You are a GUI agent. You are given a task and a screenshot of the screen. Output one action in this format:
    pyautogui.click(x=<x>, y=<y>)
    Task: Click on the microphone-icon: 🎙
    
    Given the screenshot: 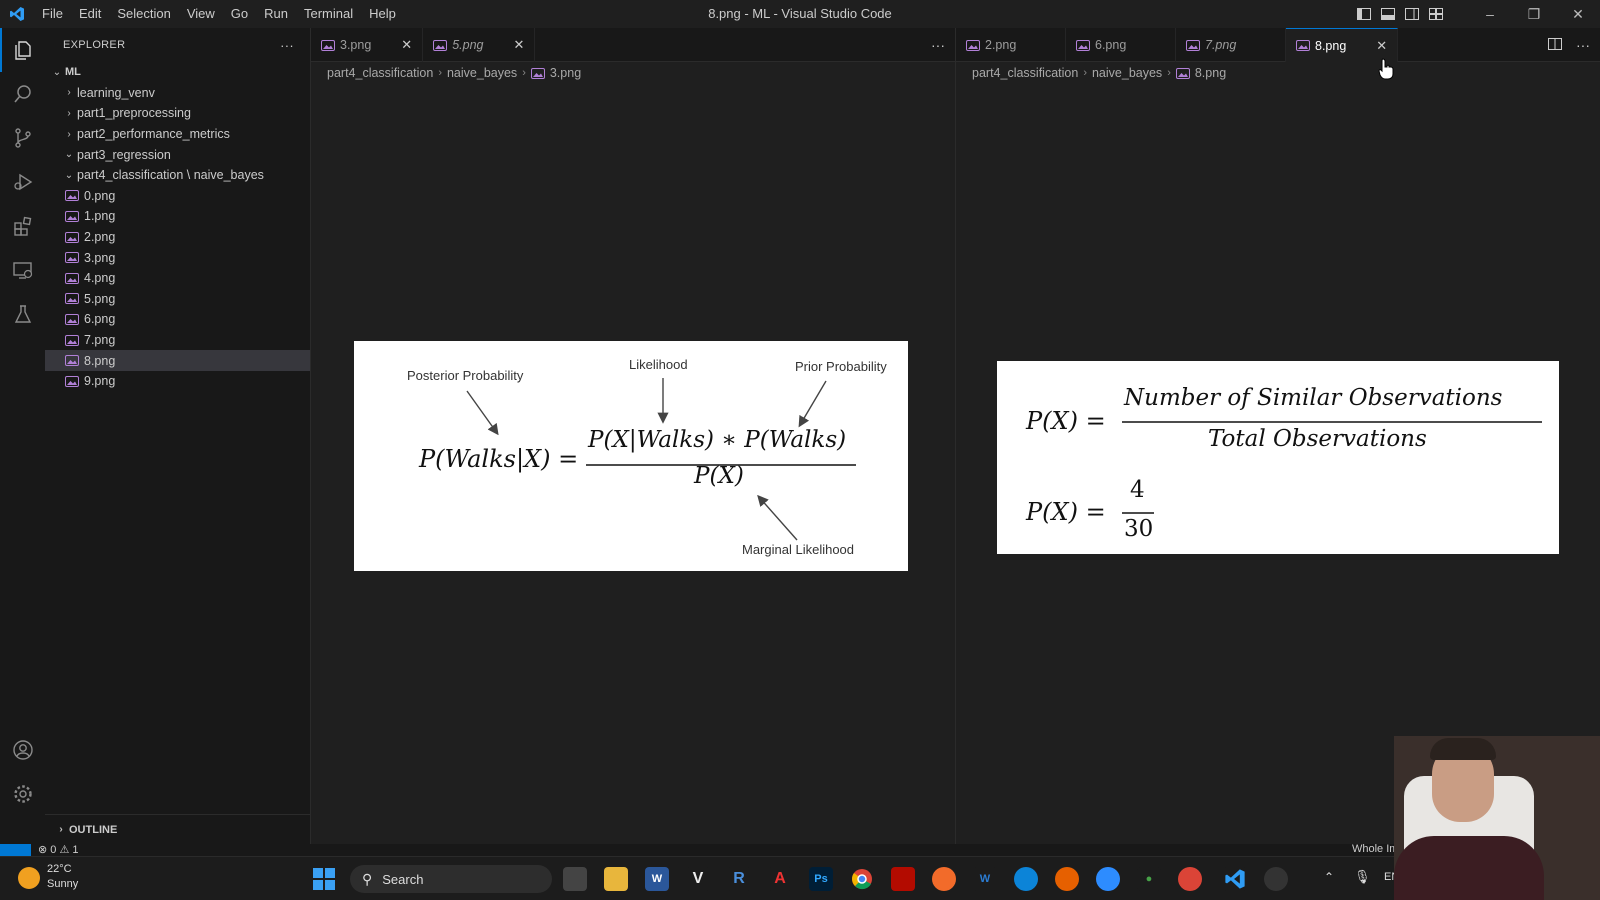 What is the action you would take?
    pyautogui.click(x=1362, y=877)
    